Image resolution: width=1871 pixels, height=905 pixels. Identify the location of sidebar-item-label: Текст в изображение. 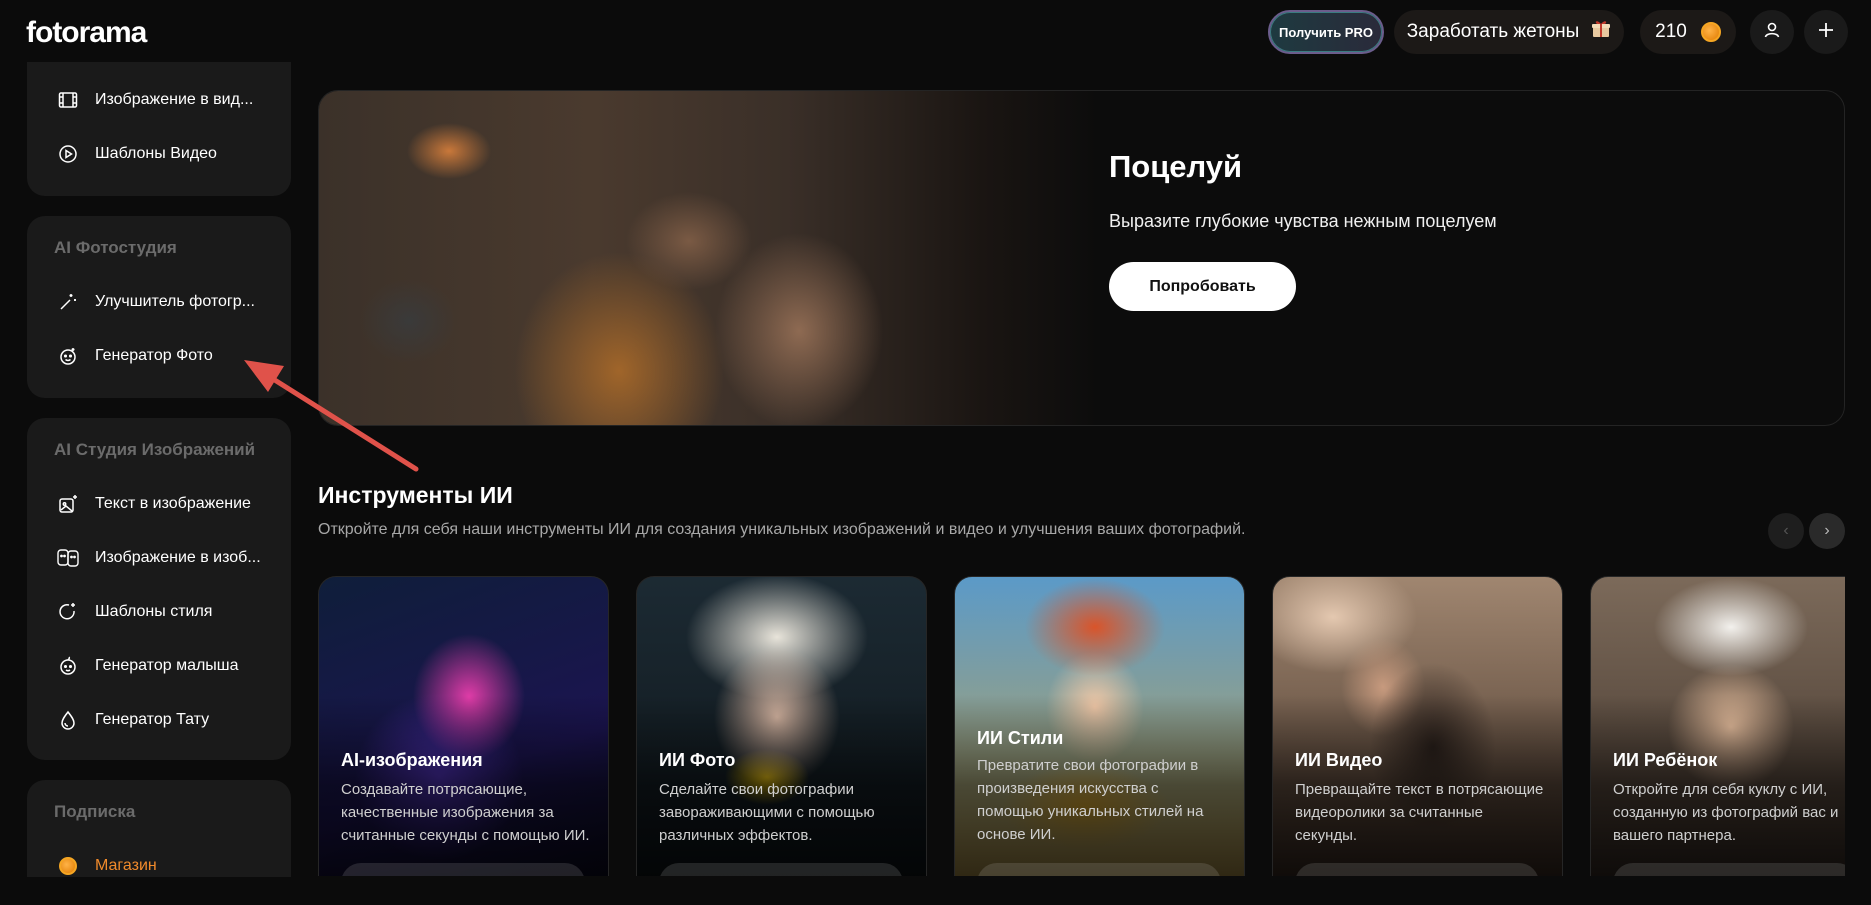
(173, 503).